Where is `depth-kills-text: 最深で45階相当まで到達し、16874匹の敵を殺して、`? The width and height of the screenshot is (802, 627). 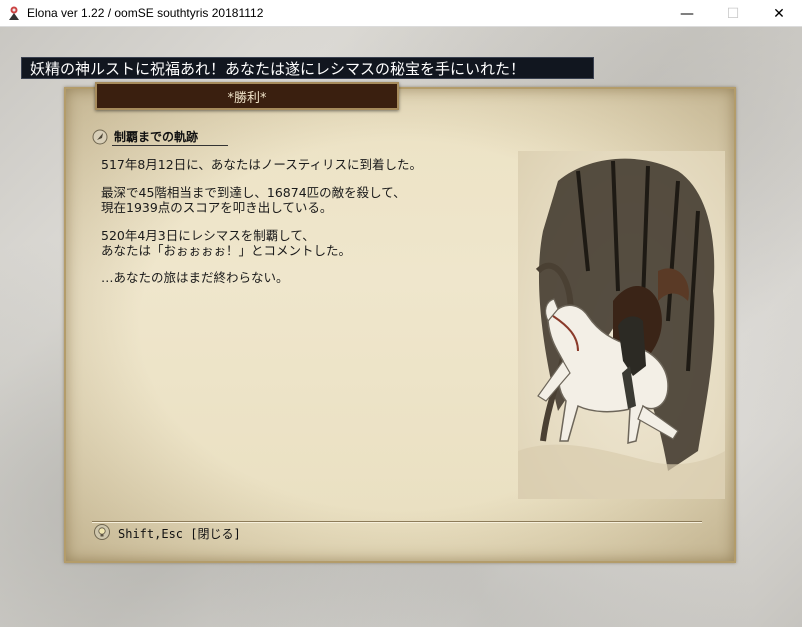
depth-kills-text: 最深で45階相当まで到達し、16874匹の敵を殺して、 is located at coordinates (253, 192).